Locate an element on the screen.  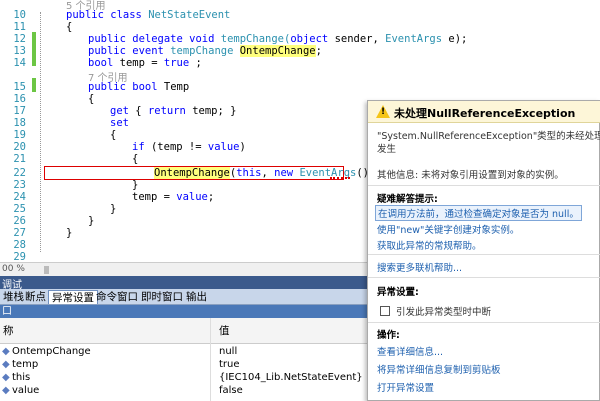
break-on-exception-checkbox is located at coordinates (385, 311).